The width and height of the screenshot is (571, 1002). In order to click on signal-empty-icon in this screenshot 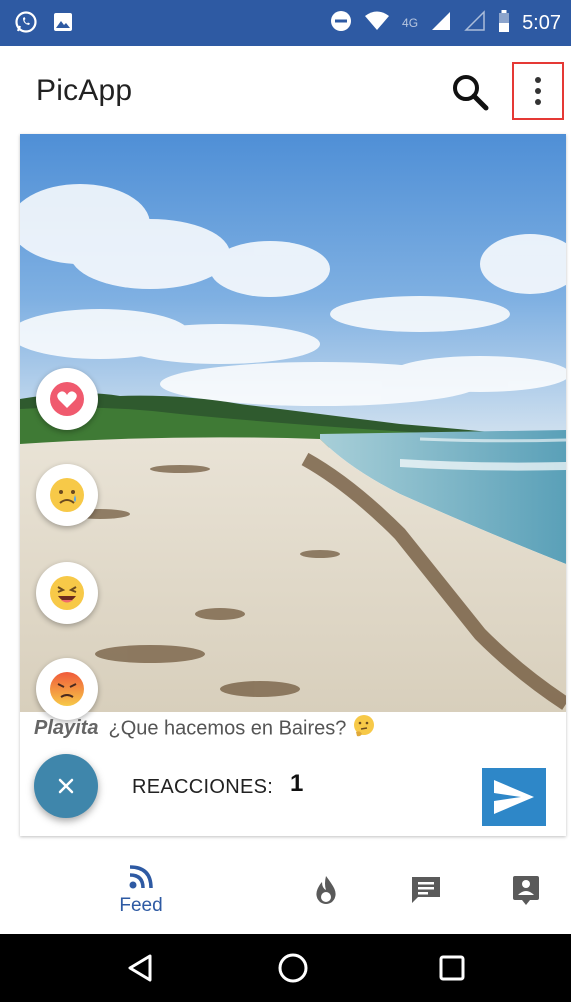, I will do `click(475, 23)`.